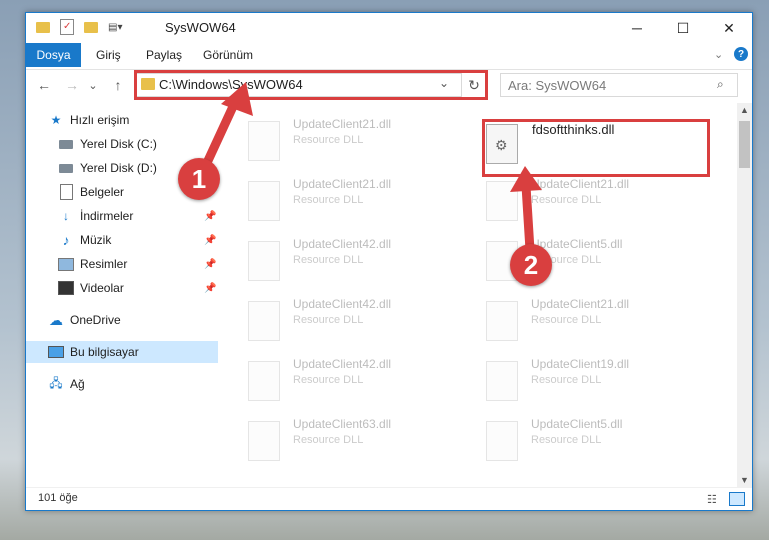  Describe the element at coordinates (580, 364) in the screenshot. I see `file-name: UpdateClient19.dll` at that location.